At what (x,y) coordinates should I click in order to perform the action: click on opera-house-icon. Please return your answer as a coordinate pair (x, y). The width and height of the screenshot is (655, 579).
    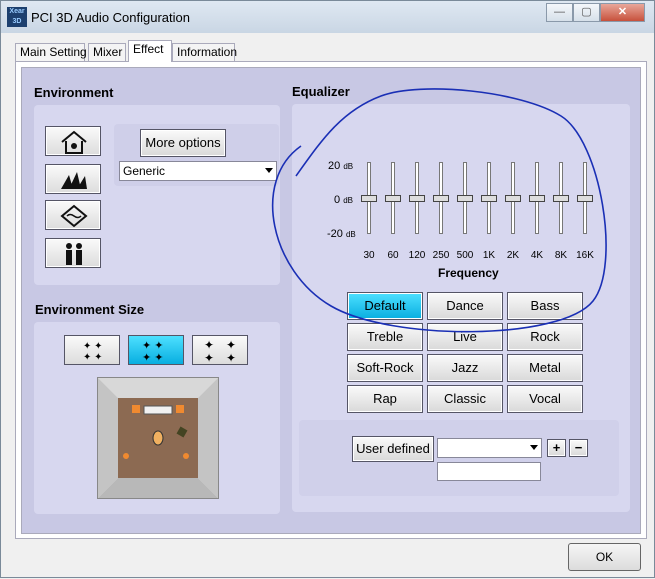
    Looking at the image, I should click on (74, 180).